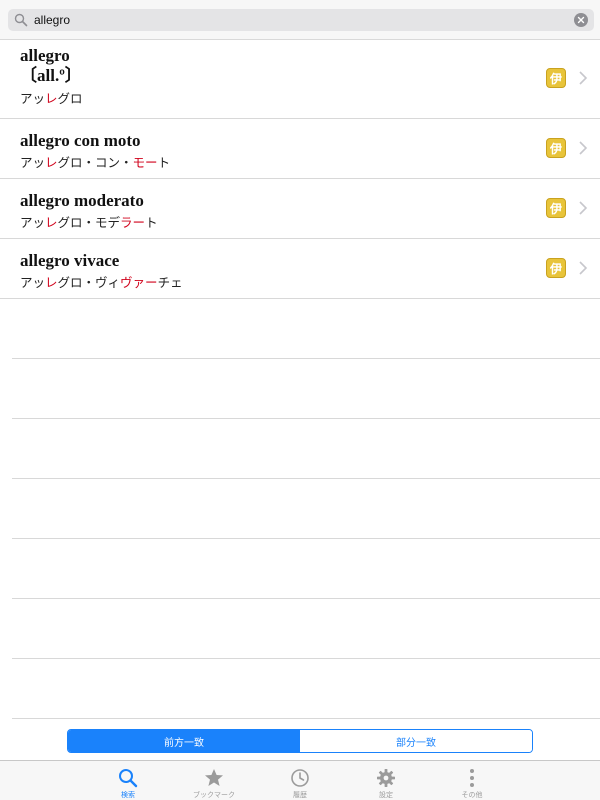 Image resolution: width=600 pixels, height=800 pixels. I want to click on result-term: allegro, so click(45, 55).